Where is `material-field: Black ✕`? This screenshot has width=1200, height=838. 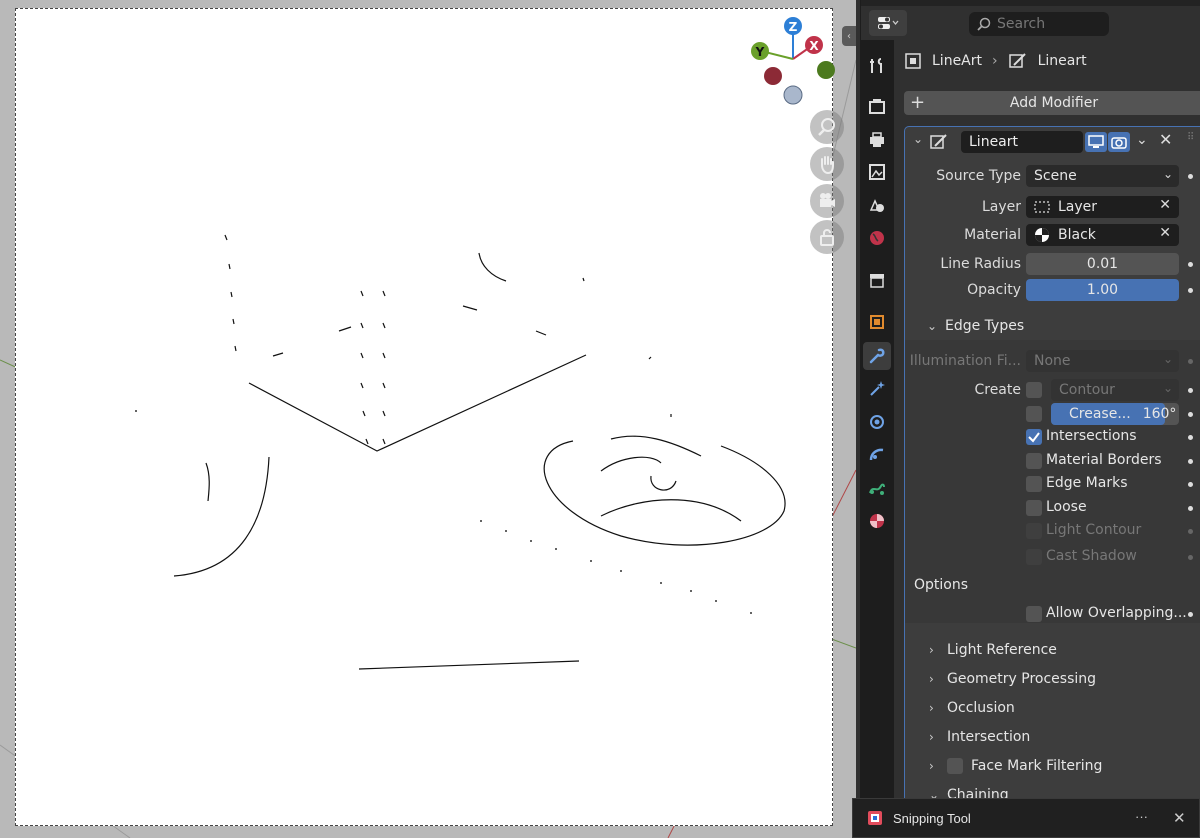 material-field: Black ✕ is located at coordinates (1102, 235).